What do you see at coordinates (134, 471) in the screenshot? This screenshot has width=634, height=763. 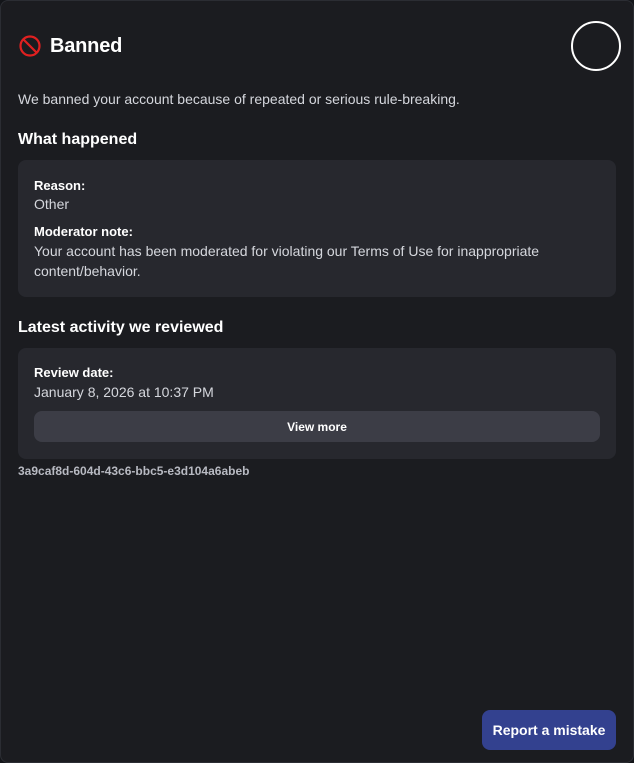 I see `reference-id: 3a9caf8d-604d-43c6-bbc5-e3d104a6abeb` at bounding box center [134, 471].